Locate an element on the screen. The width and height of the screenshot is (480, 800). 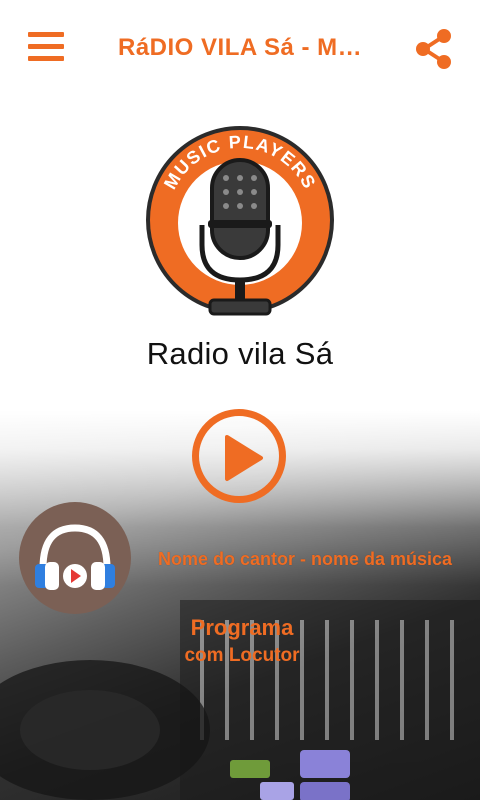
program-host: com Locutor is located at coordinates (242, 655).